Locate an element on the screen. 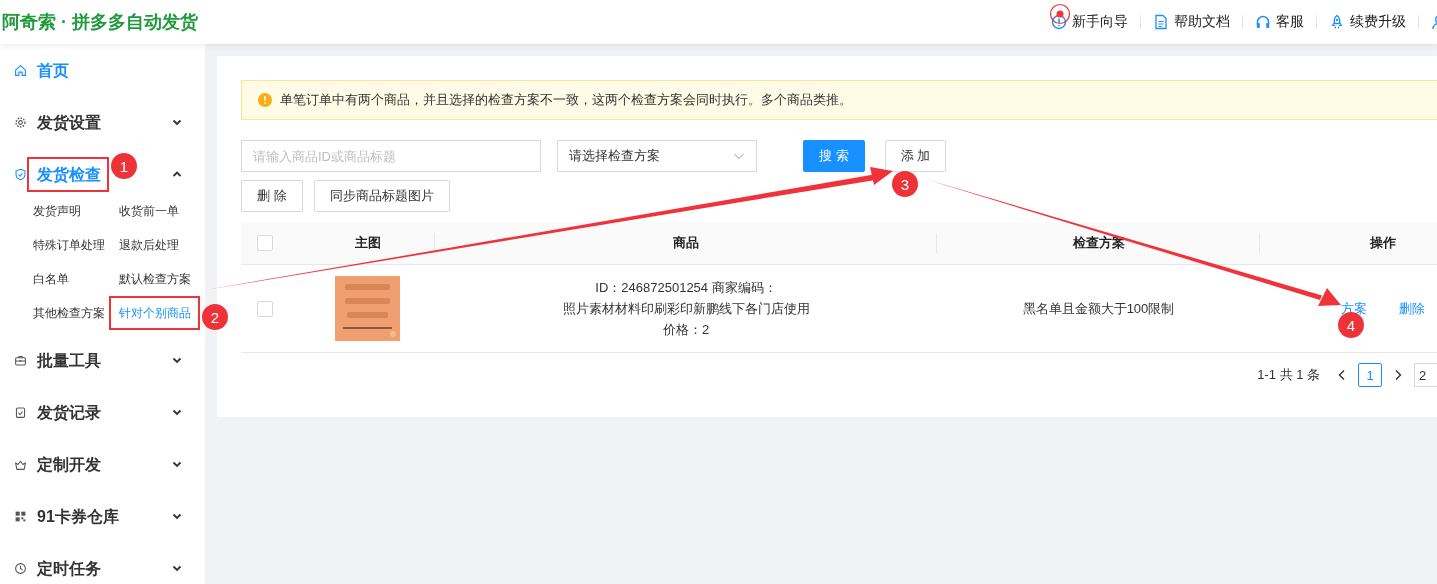 The image size is (1437, 584). pagination-summary: 1-1 共 1 条 is located at coordinates (1288, 375).